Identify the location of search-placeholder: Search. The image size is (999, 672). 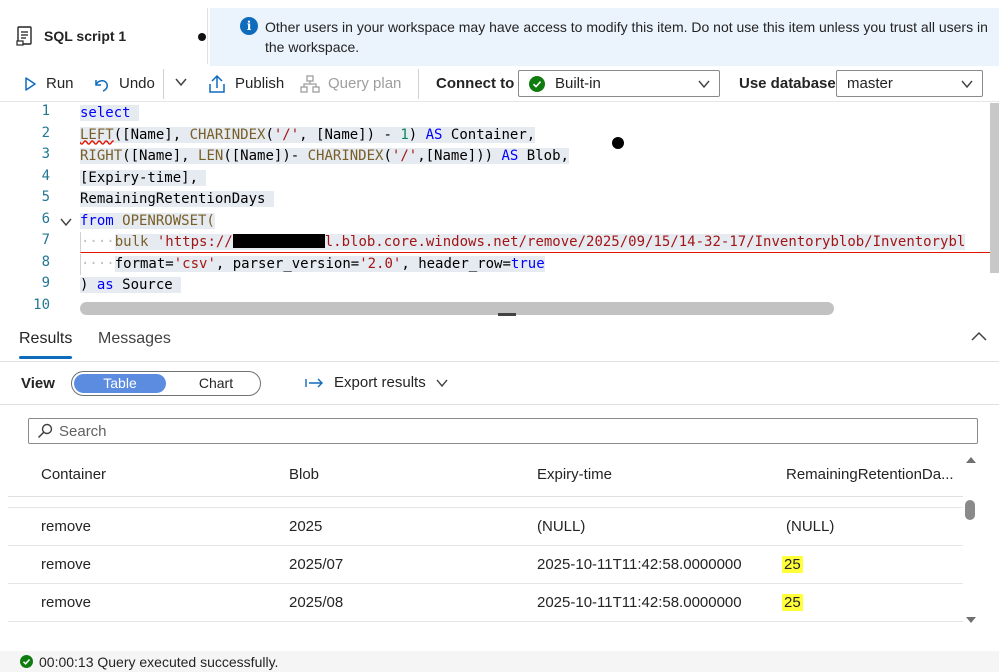
(83, 431).